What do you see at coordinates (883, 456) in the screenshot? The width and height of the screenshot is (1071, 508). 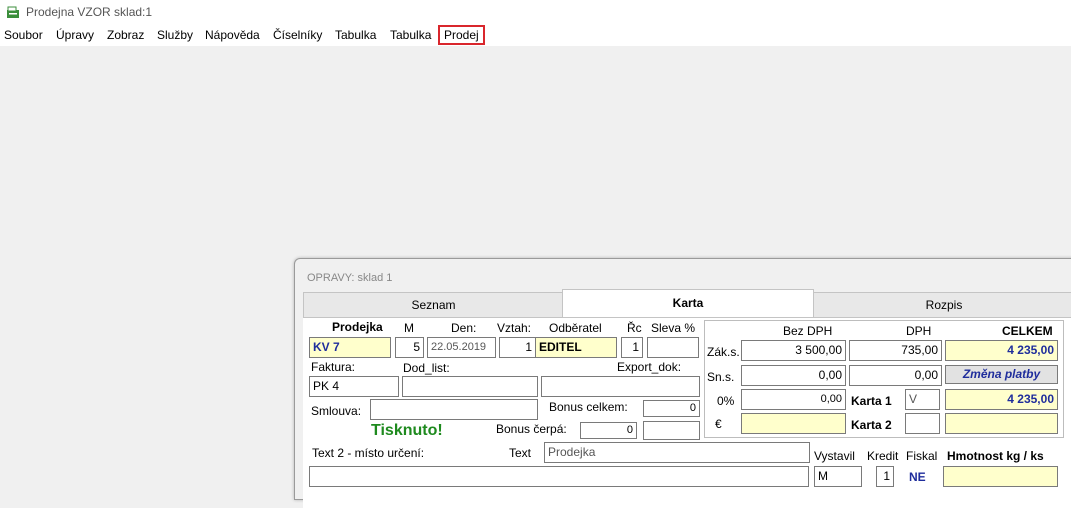 I see `label-kredit: Kredit` at bounding box center [883, 456].